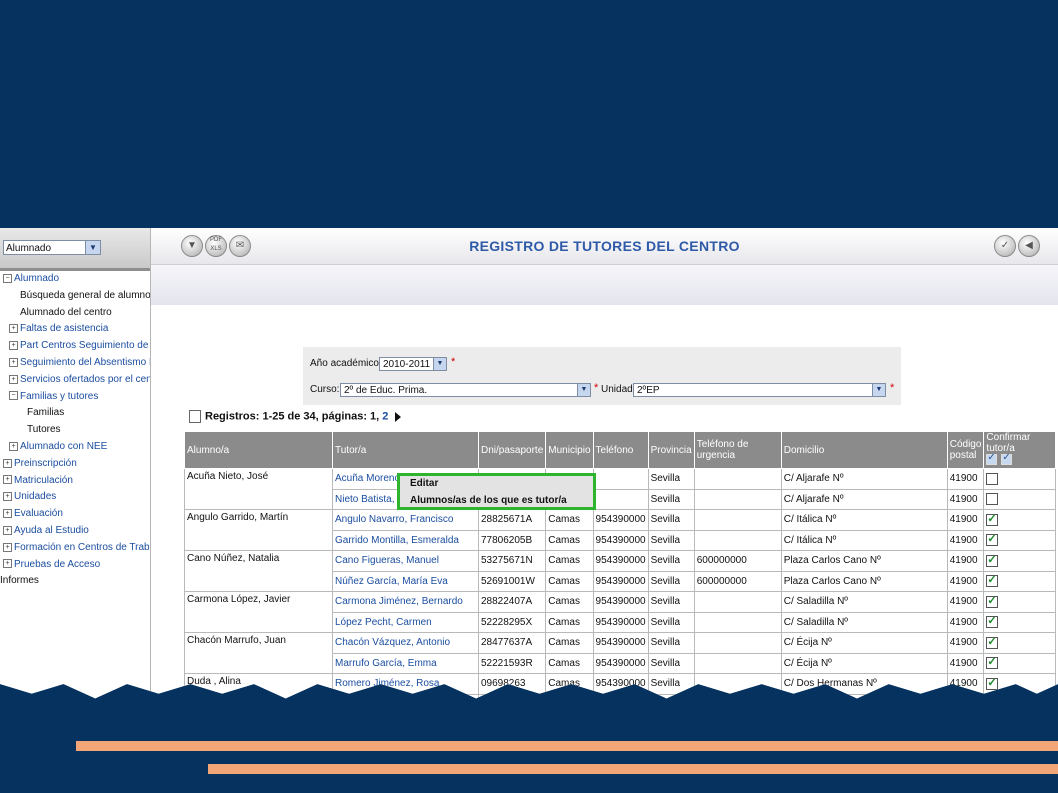 This screenshot has width=1058, height=793. I want to click on tutor-link: Romero Jiménez, Rosa, so click(387, 683).